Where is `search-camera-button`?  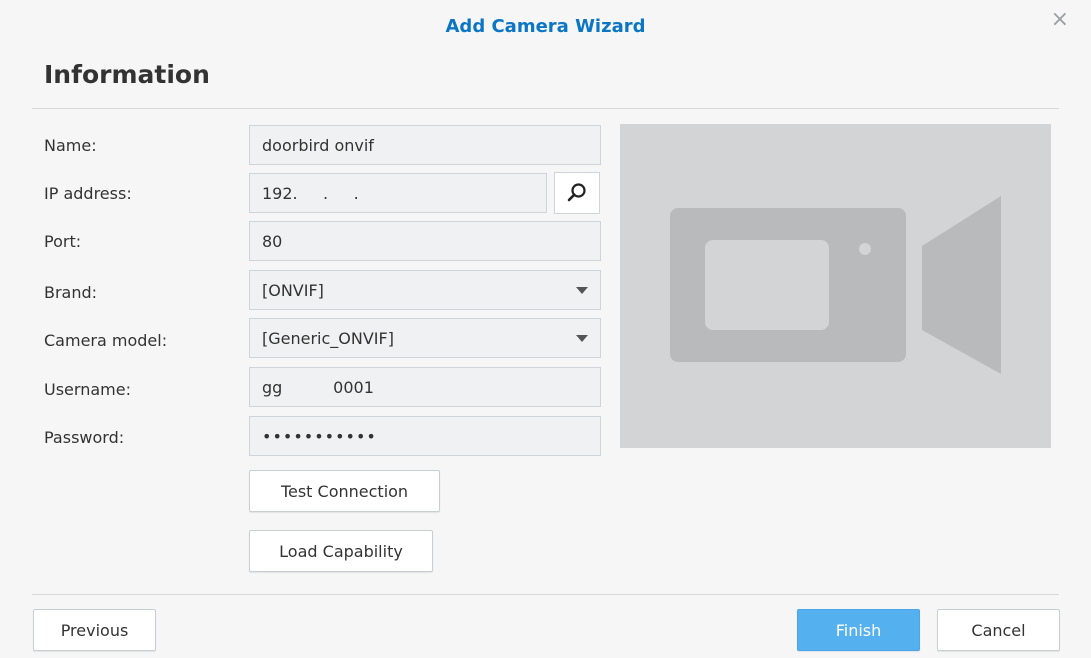 search-camera-button is located at coordinates (577, 193).